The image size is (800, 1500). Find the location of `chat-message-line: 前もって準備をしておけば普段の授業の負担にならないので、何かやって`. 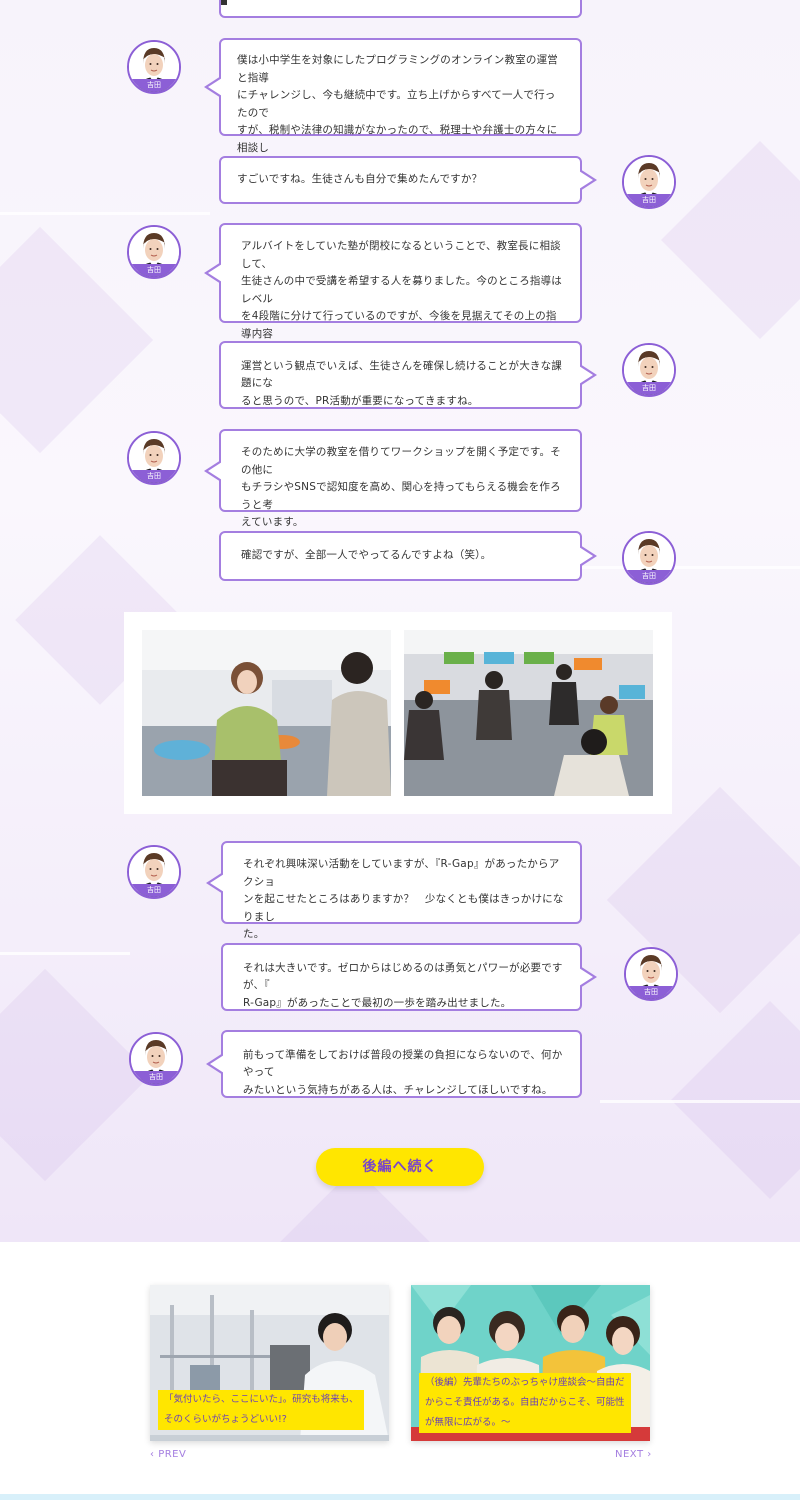

chat-message-line: 前もって準備をしておけば普段の授業の負担にならないので、何かやって is located at coordinates (403, 1063).